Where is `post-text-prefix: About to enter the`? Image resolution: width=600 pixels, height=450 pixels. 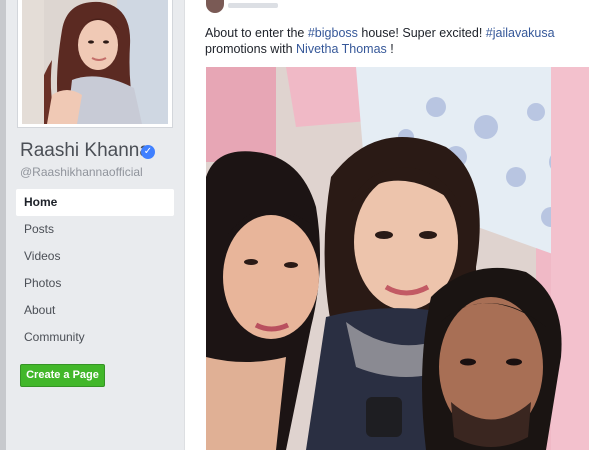
post-text-prefix: About to enter the is located at coordinates (256, 33).